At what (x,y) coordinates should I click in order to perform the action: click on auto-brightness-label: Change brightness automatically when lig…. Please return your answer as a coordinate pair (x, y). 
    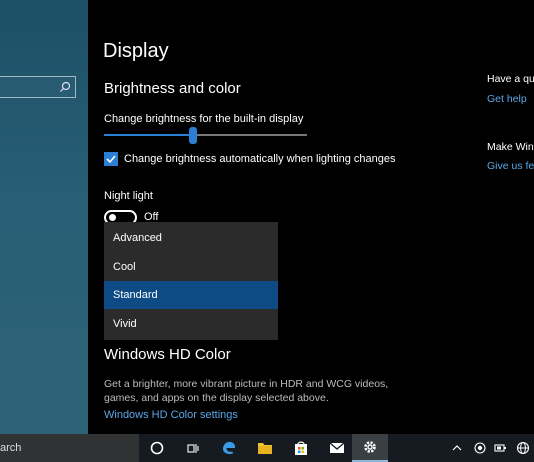
    Looking at the image, I should click on (260, 159).